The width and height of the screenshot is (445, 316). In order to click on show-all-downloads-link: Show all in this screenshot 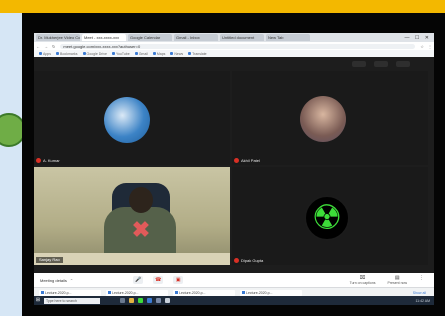, I will do `click(423, 293)`.